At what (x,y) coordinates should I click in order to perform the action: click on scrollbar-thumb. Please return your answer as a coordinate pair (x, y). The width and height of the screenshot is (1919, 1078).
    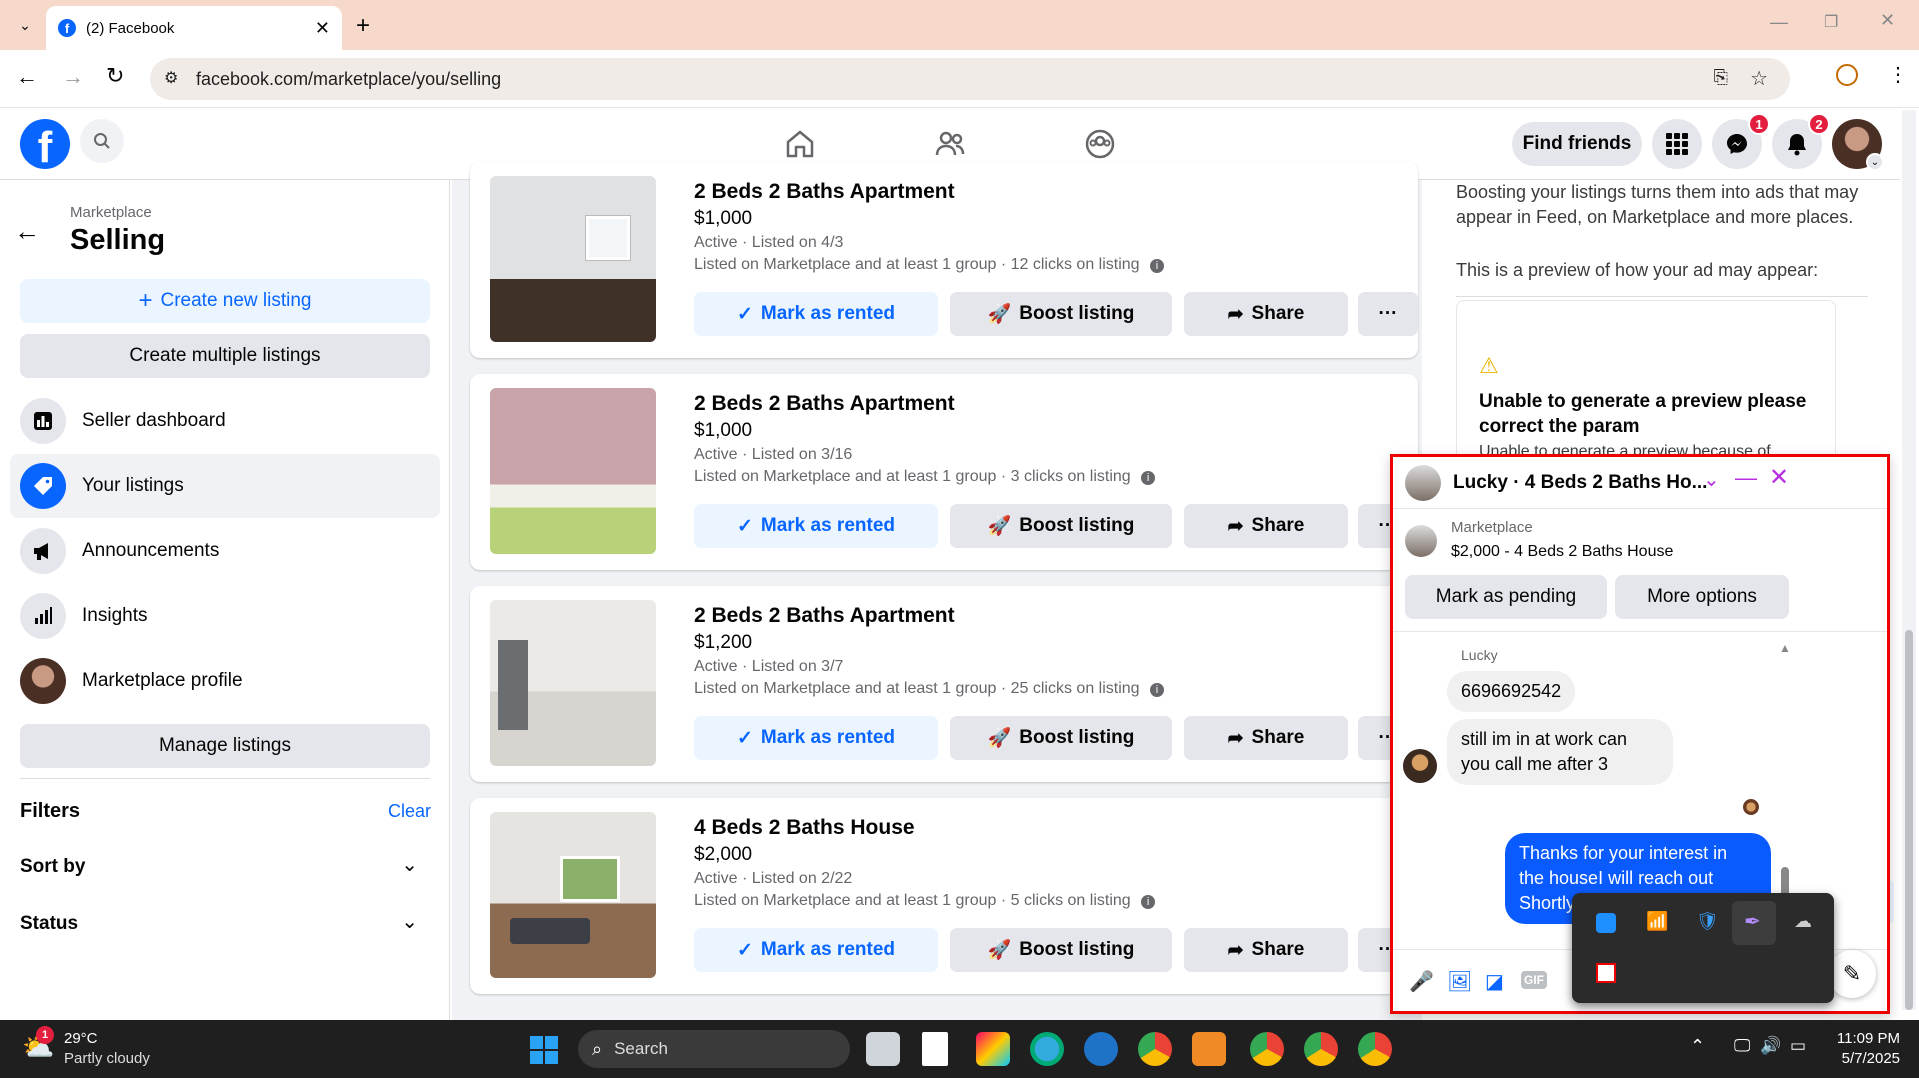
    Looking at the image, I should click on (1909, 820).